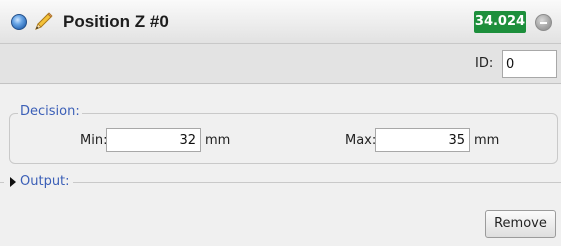 The image size is (561, 246). Describe the element at coordinates (520, 224) in the screenshot. I see `remove-button: Remove` at that location.